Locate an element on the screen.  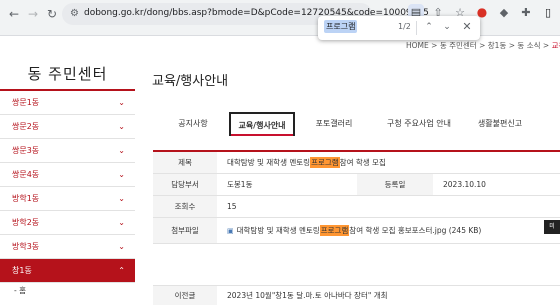
views-label: 조회수 is located at coordinates (185, 206).